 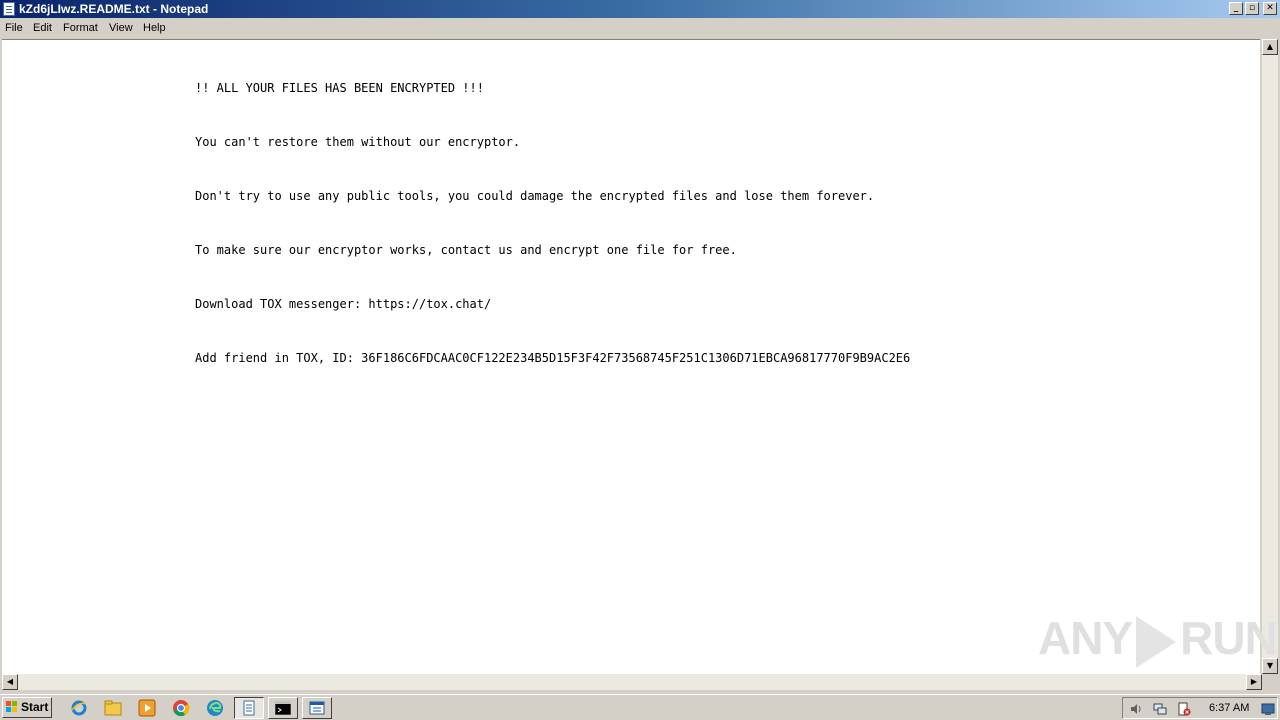 What do you see at coordinates (181, 708) in the screenshot?
I see `chrome-icon` at bounding box center [181, 708].